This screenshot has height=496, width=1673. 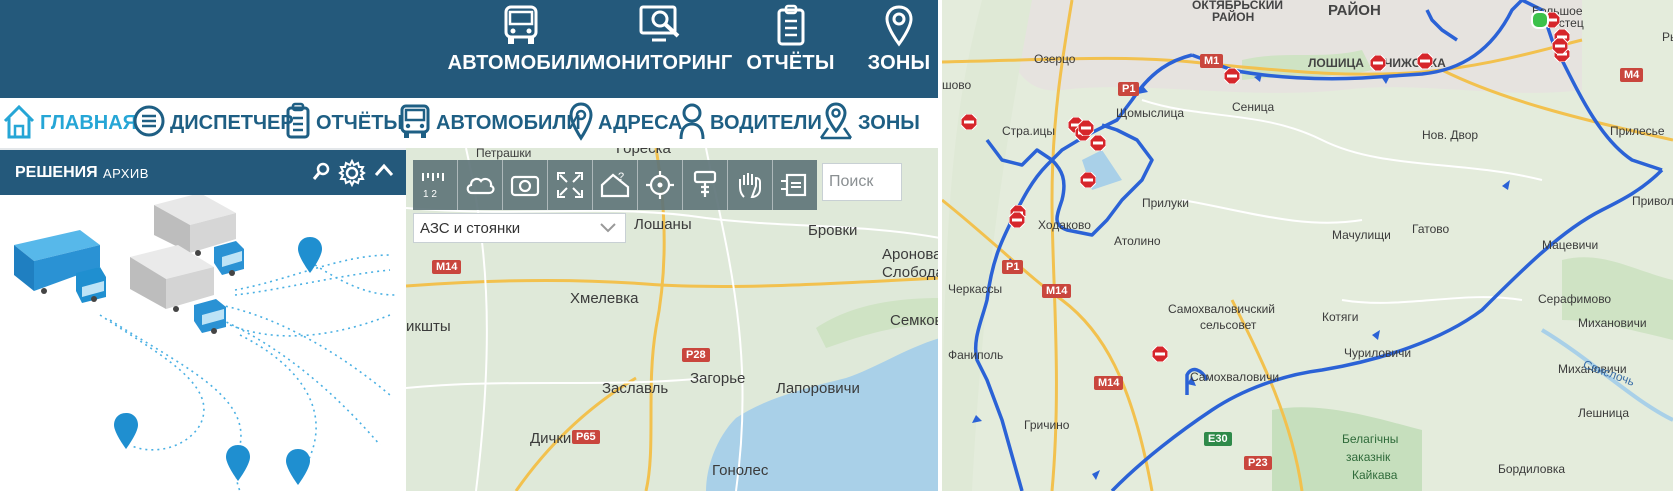 I want to click on fullscreen-icon, so click(x=570, y=185).